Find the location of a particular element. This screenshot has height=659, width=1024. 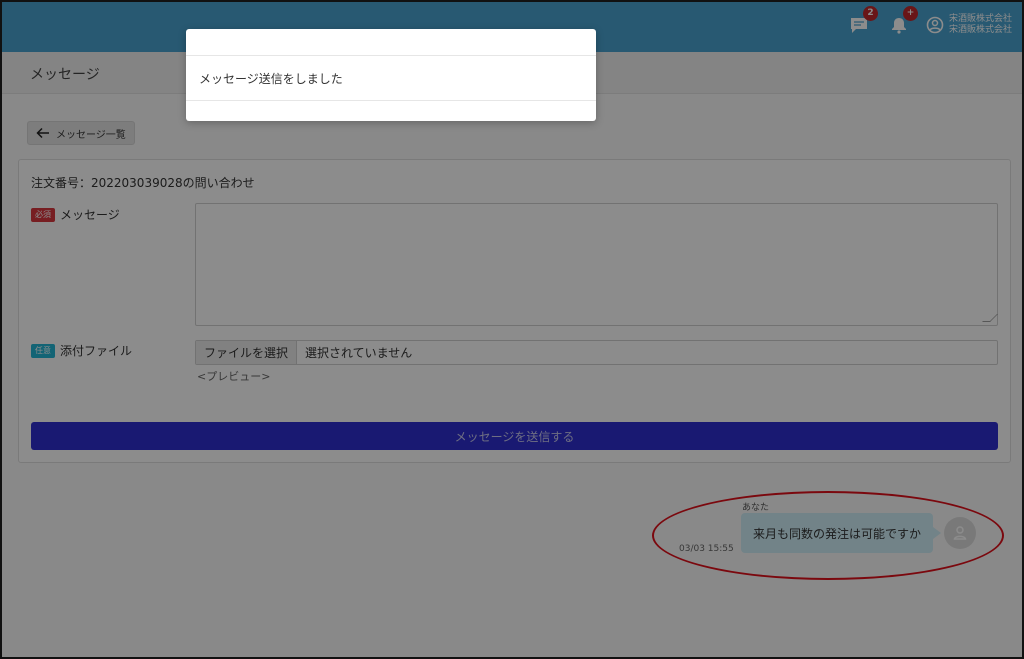

modal-header is located at coordinates (391, 42).